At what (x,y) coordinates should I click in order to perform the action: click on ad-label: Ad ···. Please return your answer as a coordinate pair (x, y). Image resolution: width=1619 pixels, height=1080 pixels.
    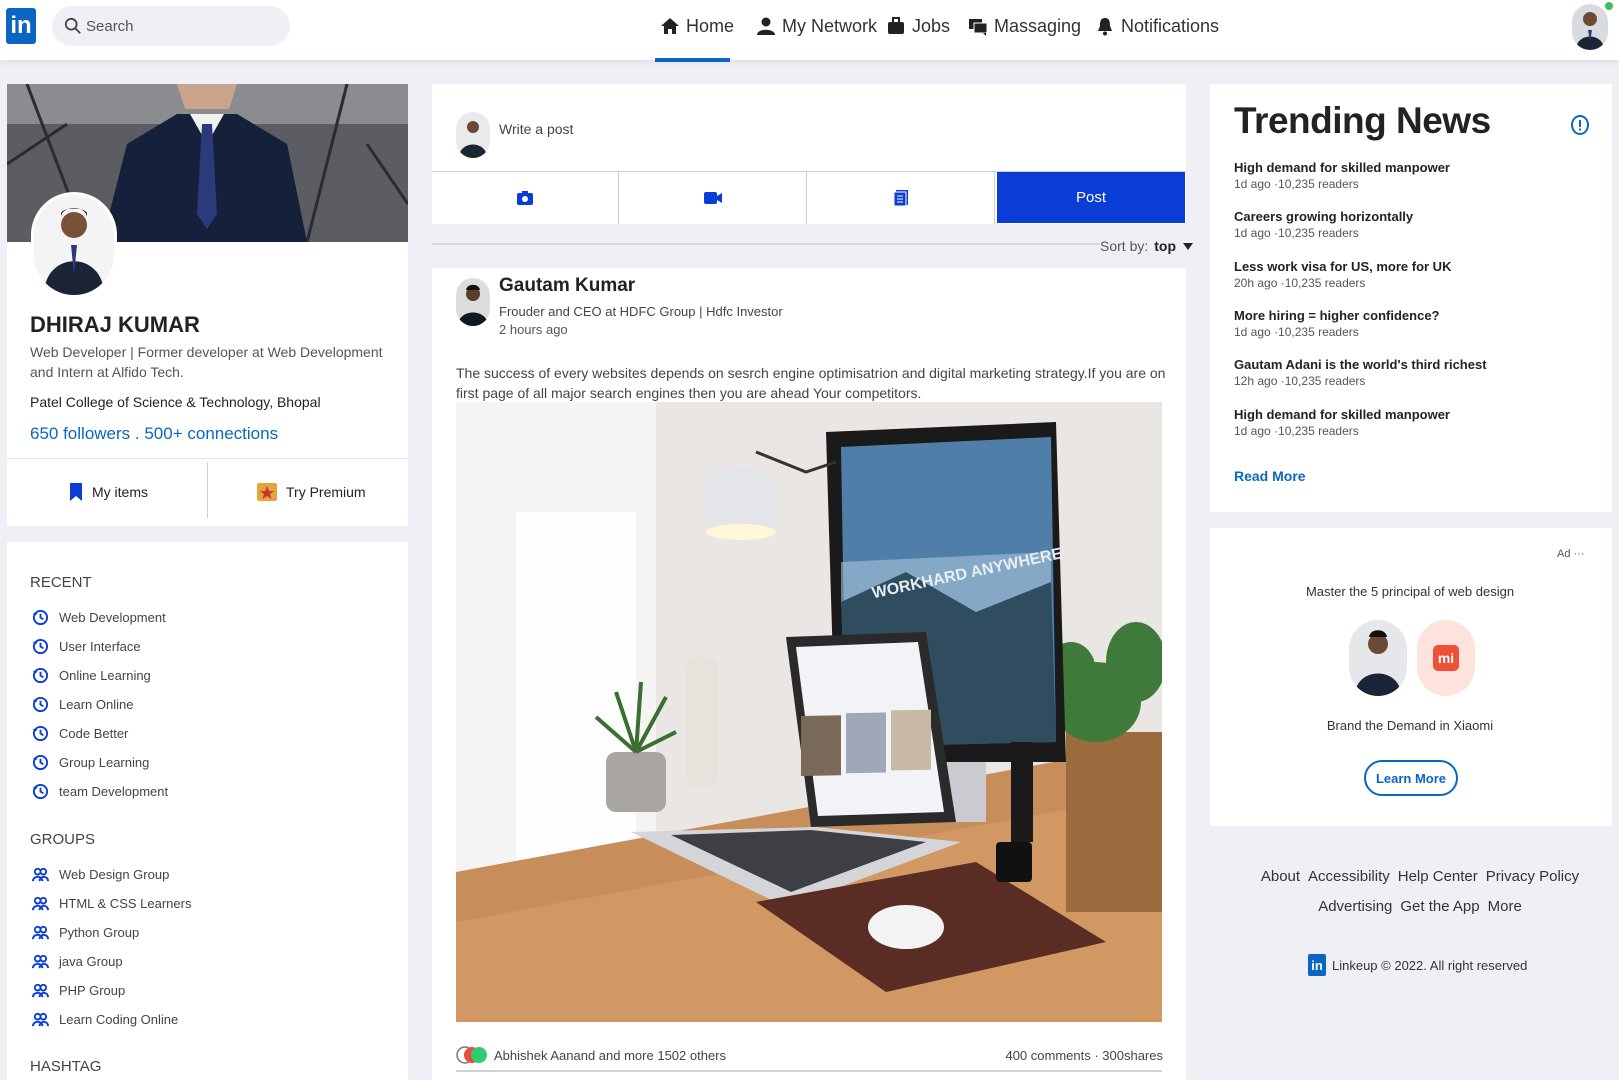
    Looking at the image, I should click on (1571, 554).